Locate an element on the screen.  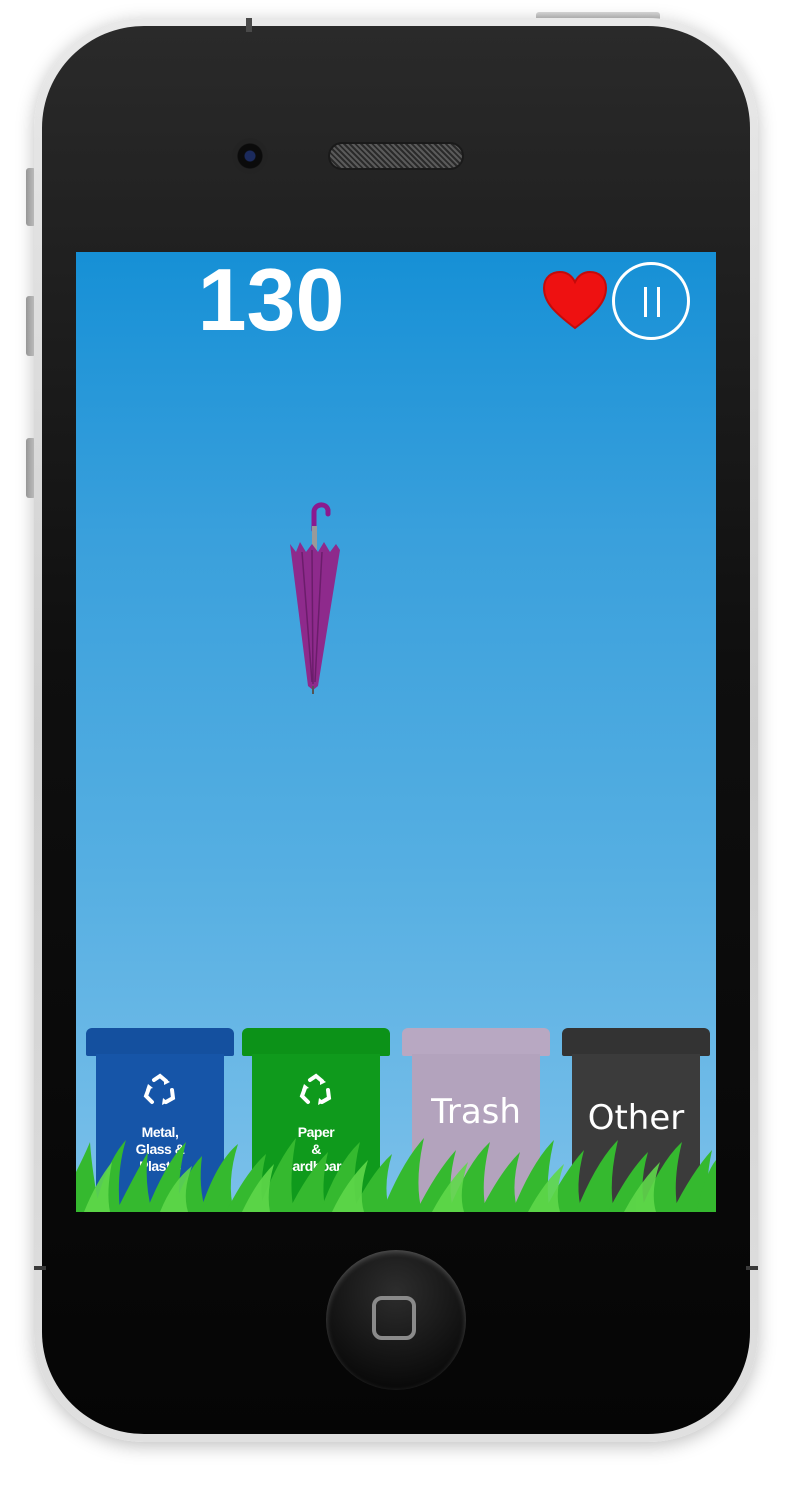
grass-decoration is located at coordinates (396, 1175).